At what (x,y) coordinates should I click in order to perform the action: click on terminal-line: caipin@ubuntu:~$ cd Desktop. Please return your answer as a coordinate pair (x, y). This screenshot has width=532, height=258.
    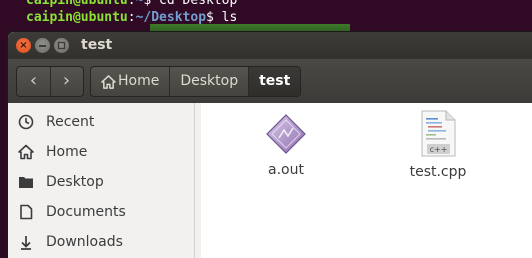
    Looking at the image, I should click on (131, 4).